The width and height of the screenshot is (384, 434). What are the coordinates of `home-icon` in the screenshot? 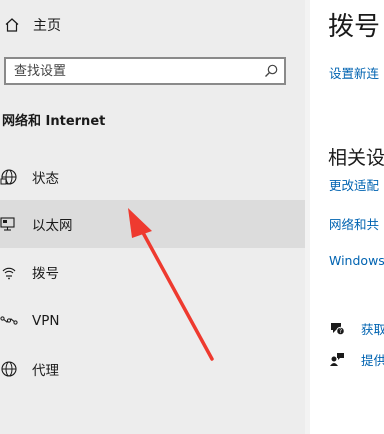 It's located at (12, 25).